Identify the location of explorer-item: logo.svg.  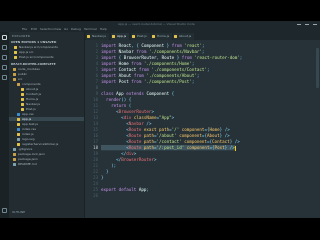
(46, 139).